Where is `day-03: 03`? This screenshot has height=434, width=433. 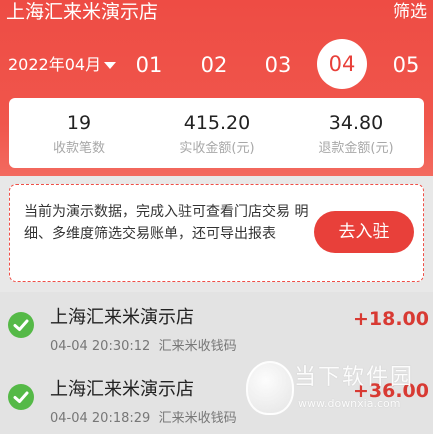 day-03: 03 is located at coordinates (278, 65).